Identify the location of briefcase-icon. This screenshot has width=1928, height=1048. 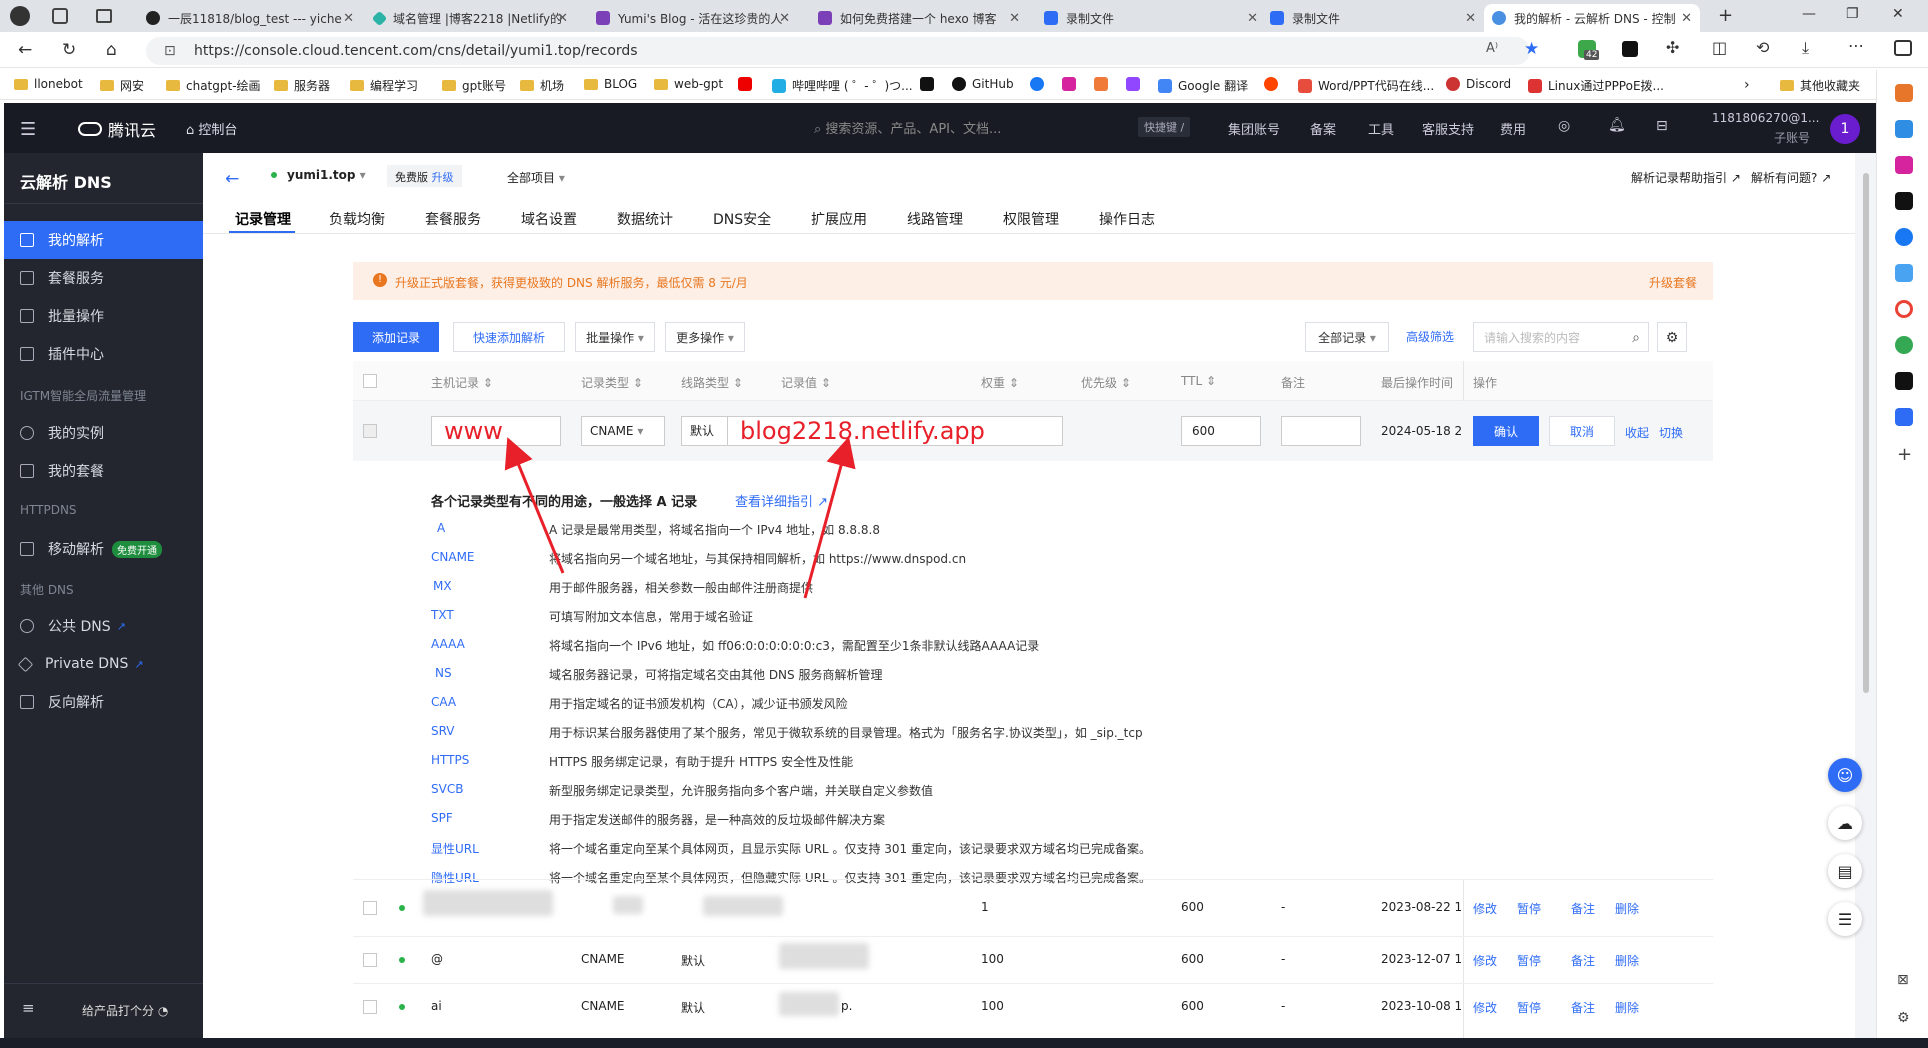
(1904, 93).